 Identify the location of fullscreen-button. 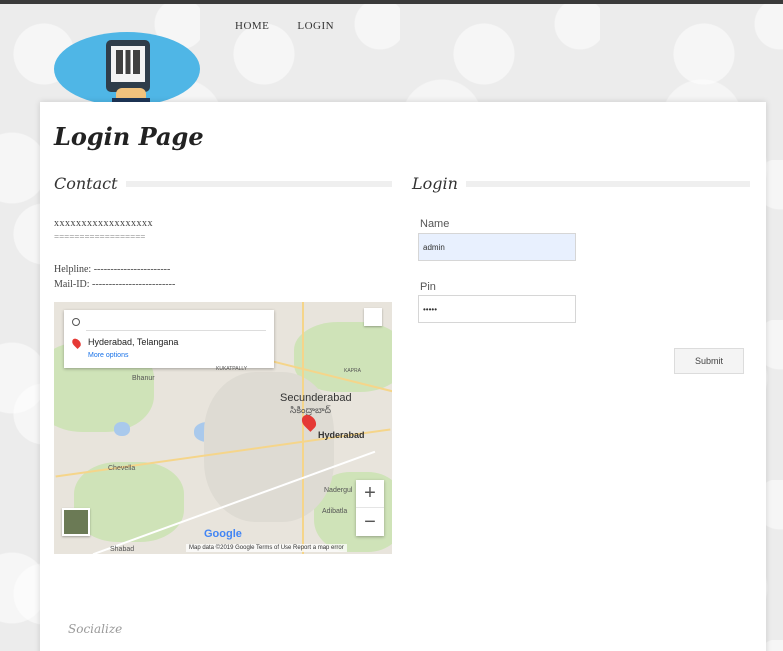
(373, 317).